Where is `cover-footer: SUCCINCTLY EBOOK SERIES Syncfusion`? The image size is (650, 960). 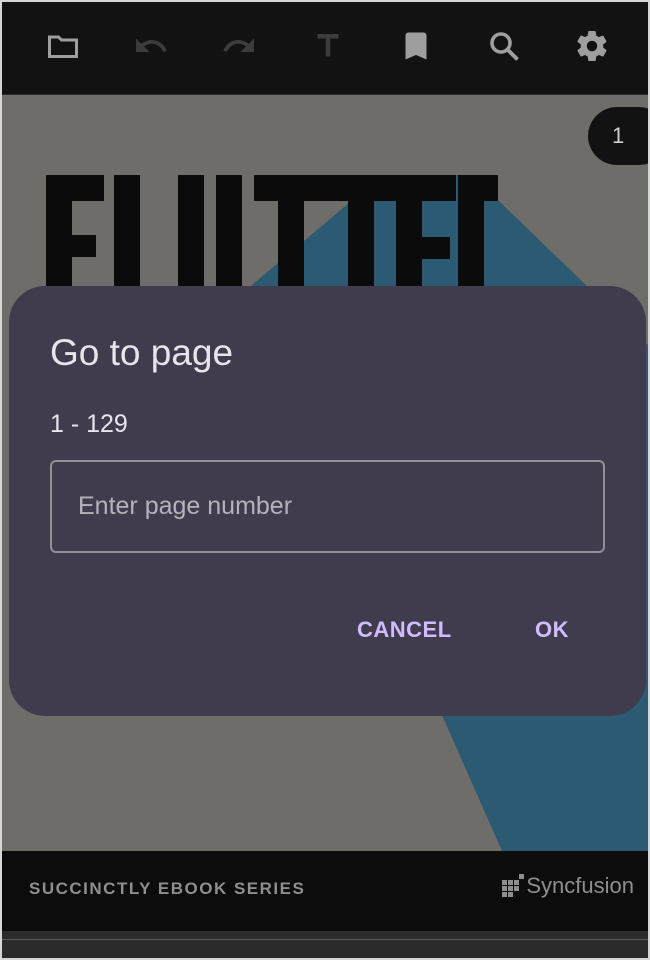
cover-footer: SUCCINCTLY EBOOK SERIES Syncfusion is located at coordinates (325, 891).